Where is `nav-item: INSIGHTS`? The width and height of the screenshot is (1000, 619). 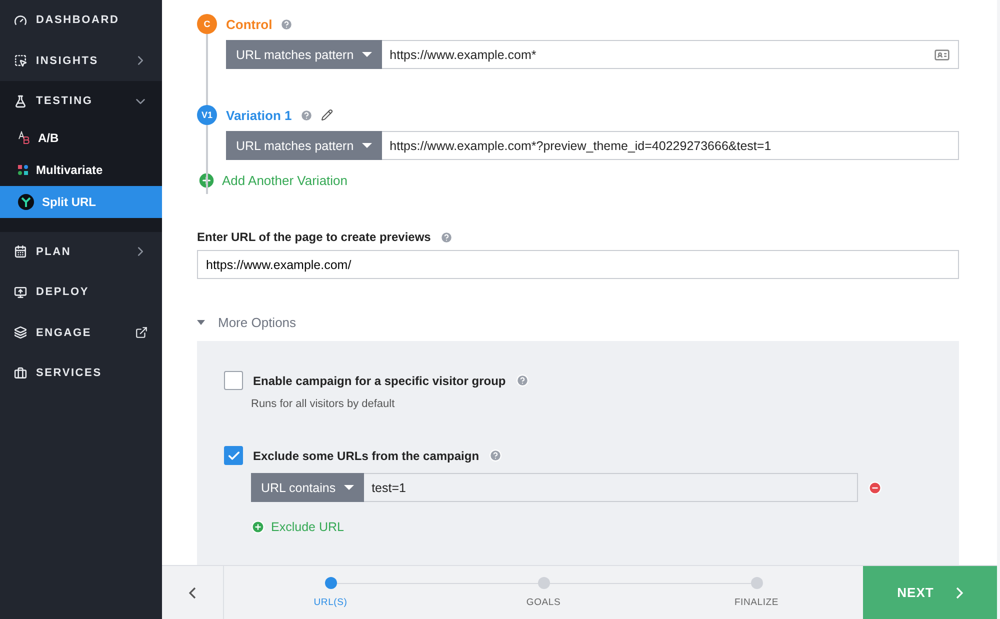 nav-item: INSIGHTS is located at coordinates (81, 60).